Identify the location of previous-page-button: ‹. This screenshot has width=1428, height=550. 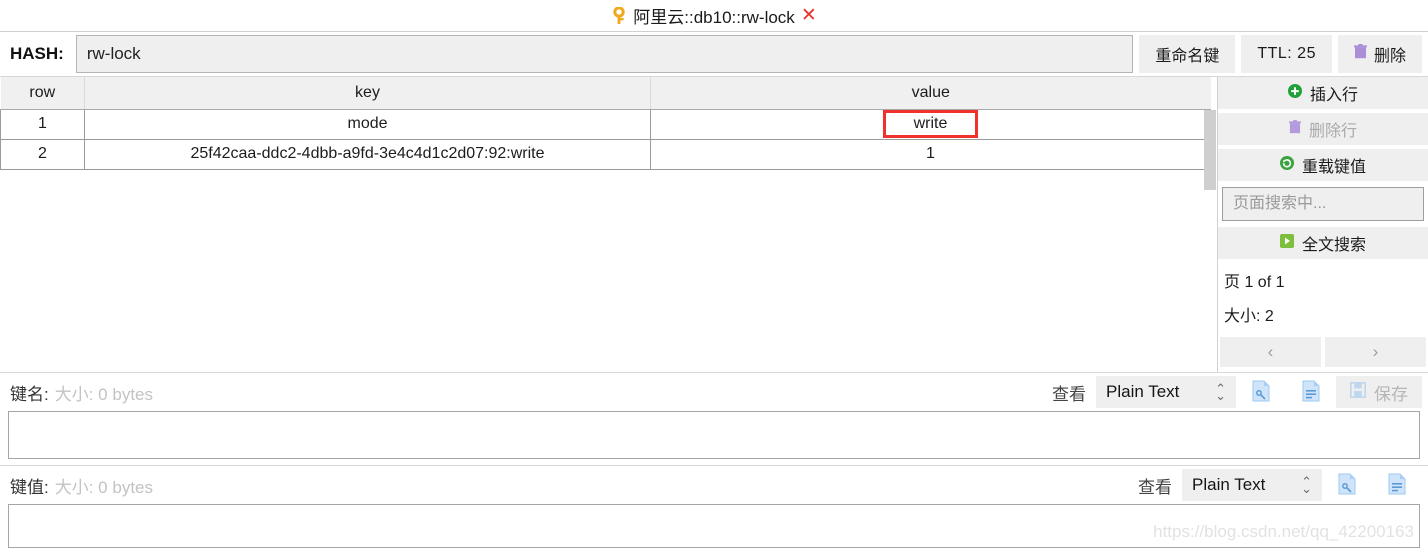
(1270, 352).